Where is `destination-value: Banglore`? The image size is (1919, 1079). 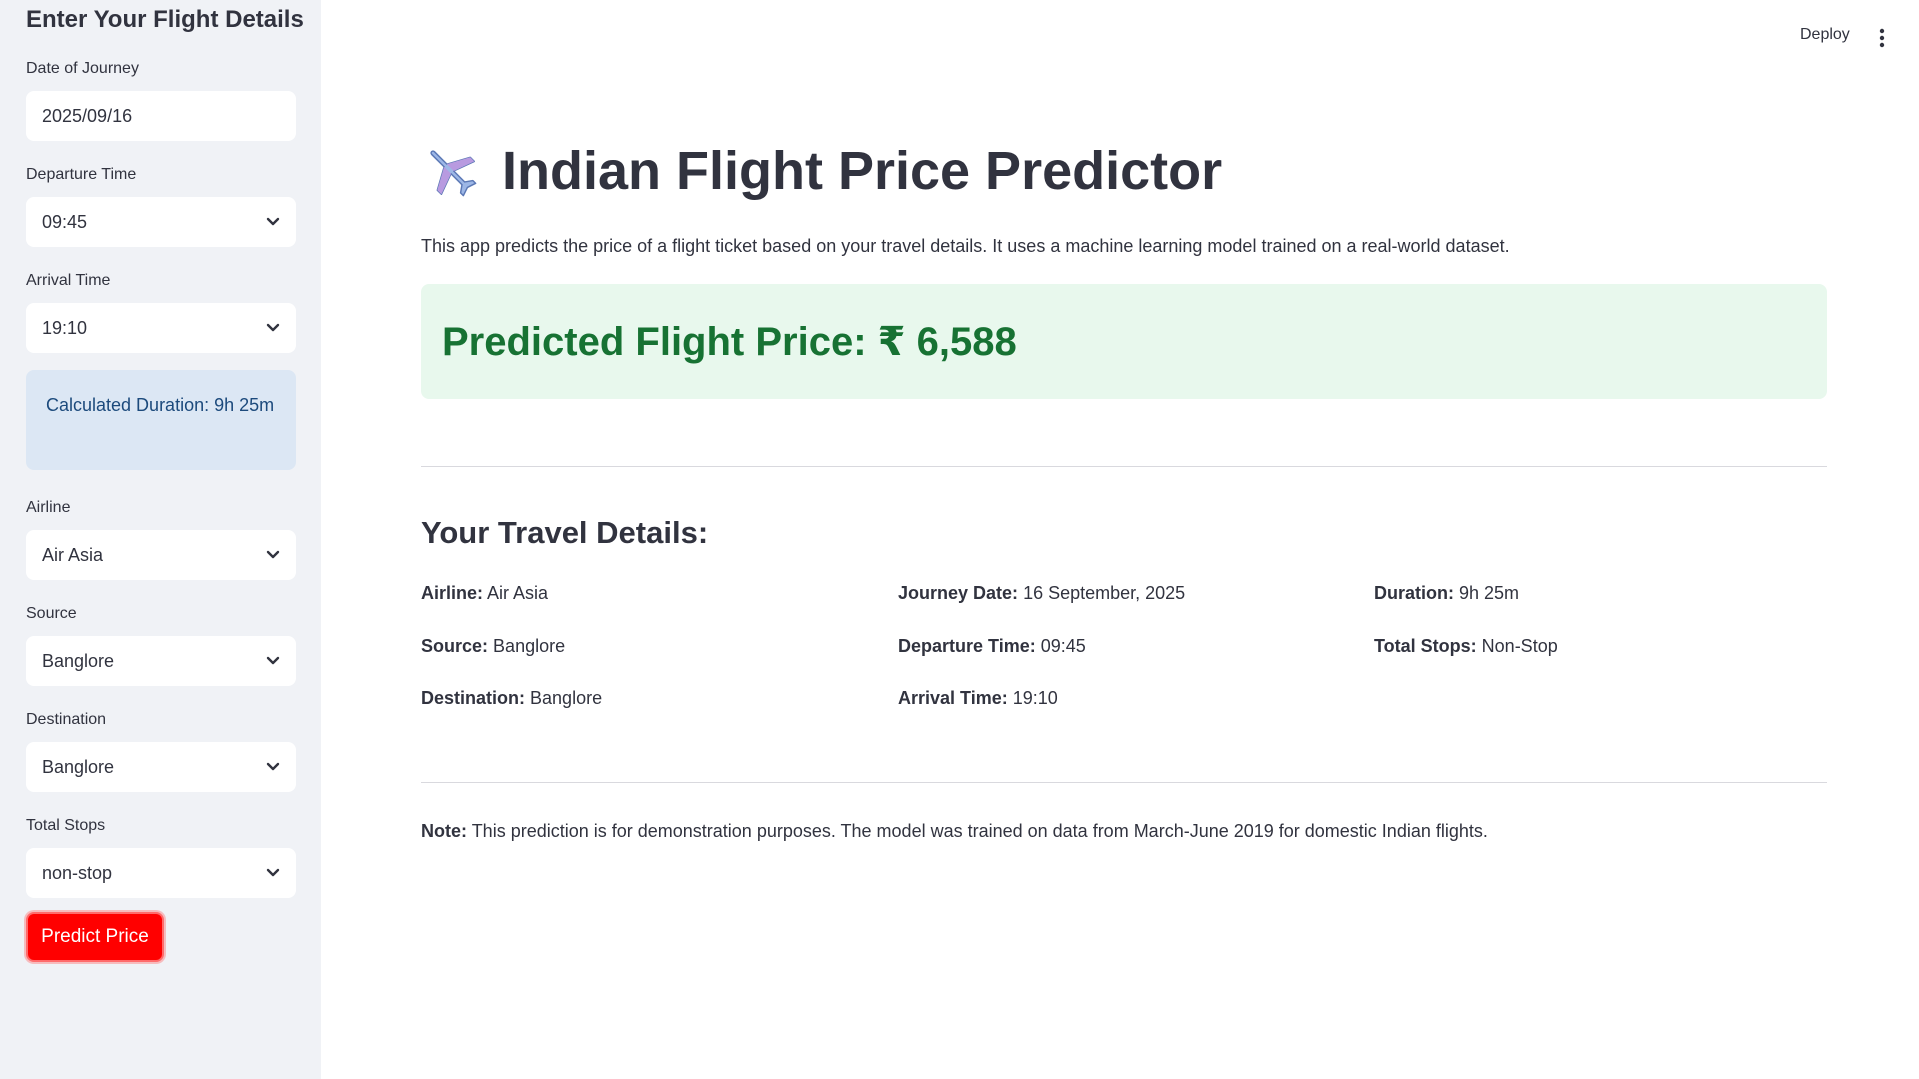 destination-value: Banglore is located at coordinates (78, 766).